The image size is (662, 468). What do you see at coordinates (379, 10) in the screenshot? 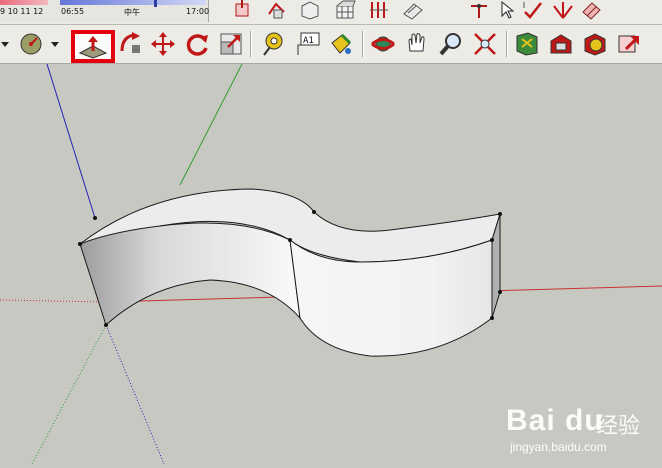
I see `stair-icon` at bounding box center [379, 10].